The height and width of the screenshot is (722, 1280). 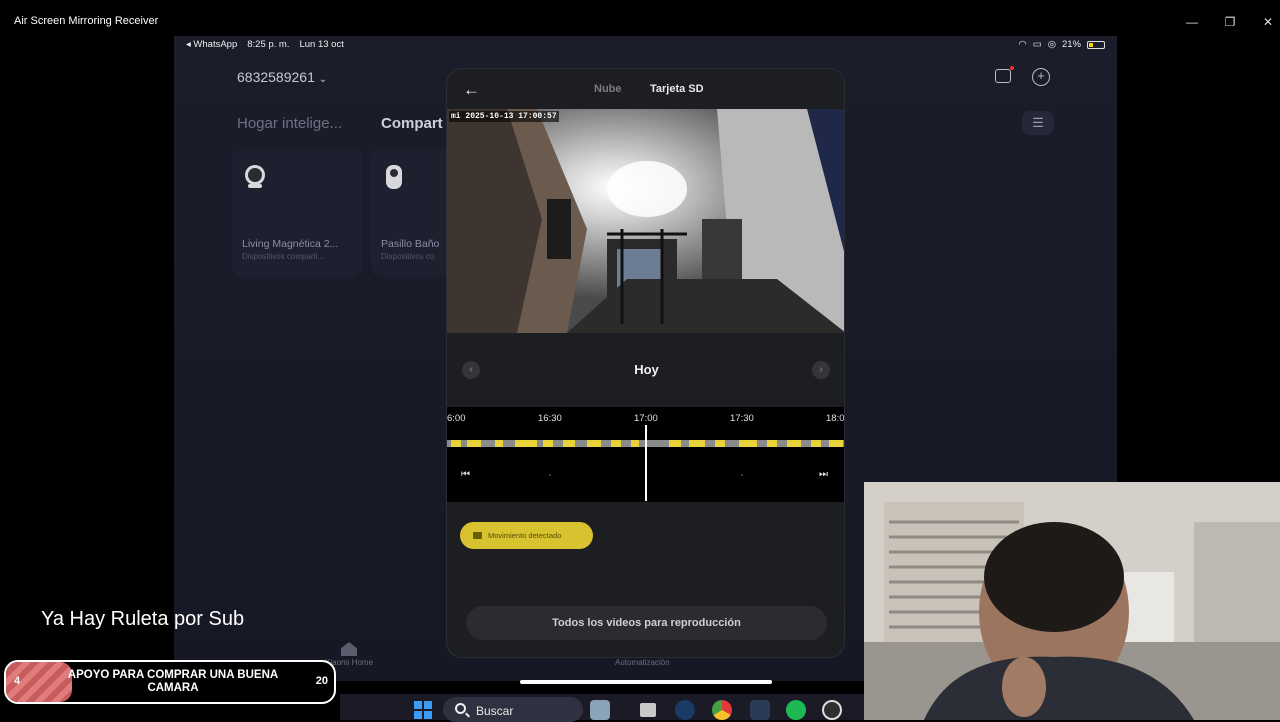 I want to click on motion-label: Movimiento detectado, so click(x=525, y=535).